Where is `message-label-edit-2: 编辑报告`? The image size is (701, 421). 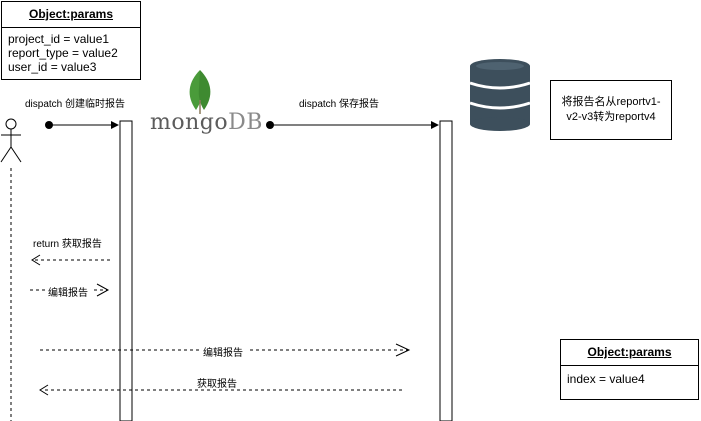
message-label-edit-2: 编辑报告 is located at coordinates (223, 353).